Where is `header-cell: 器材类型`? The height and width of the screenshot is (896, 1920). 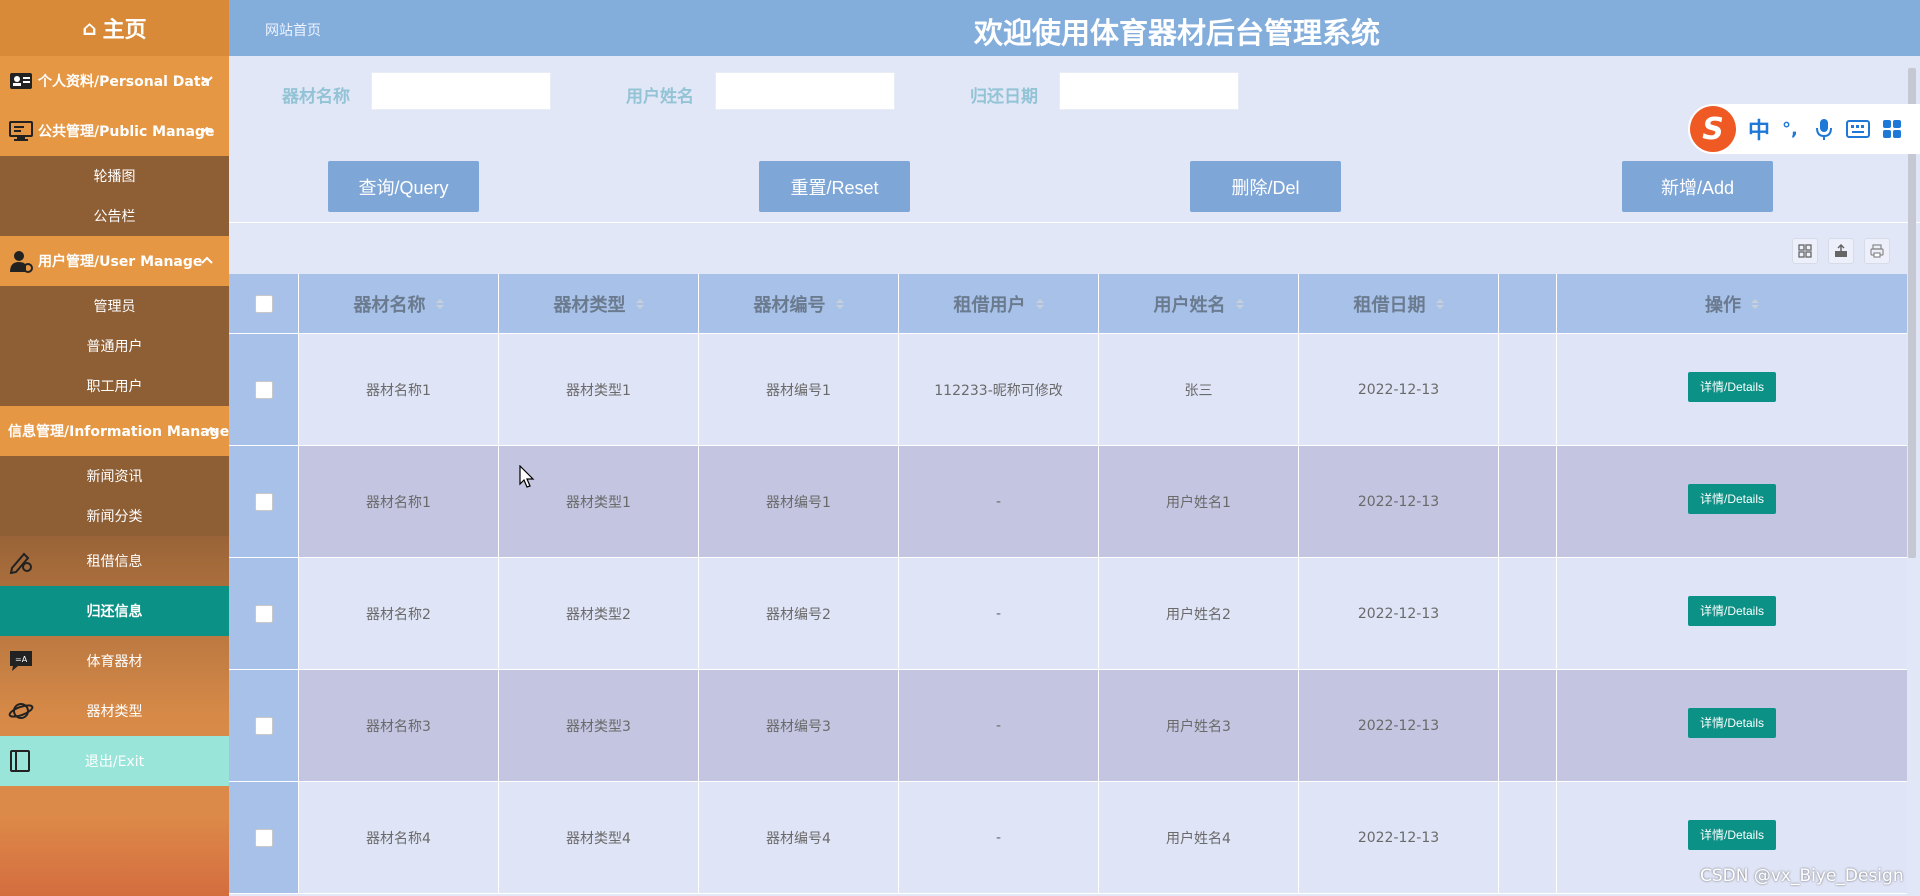 header-cell: 器材类型 is located at coordinates (599, 303).